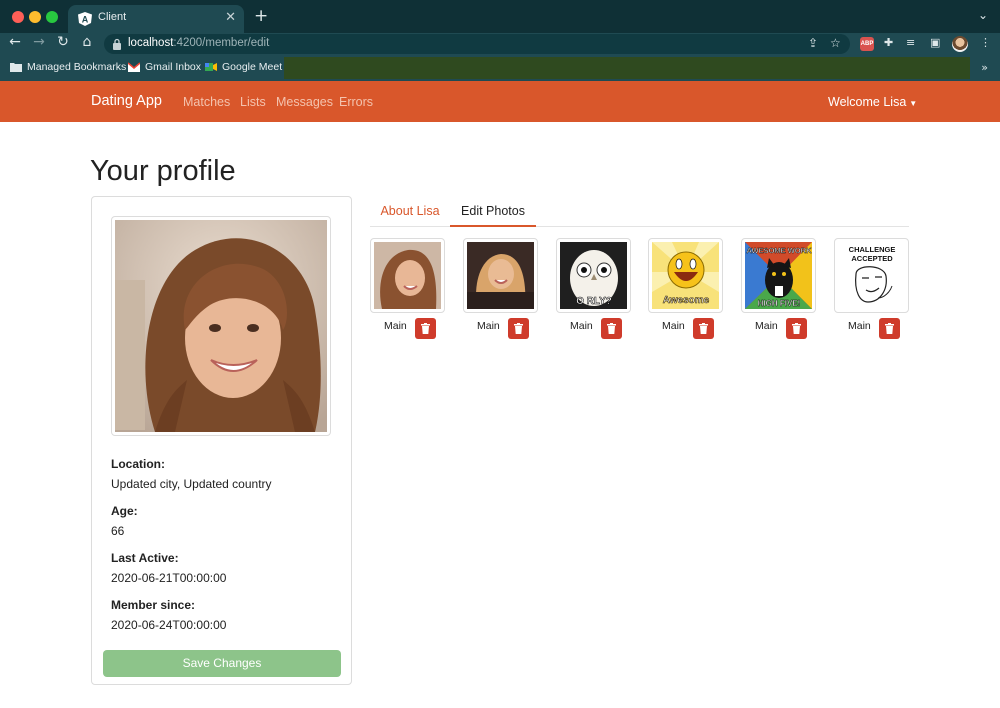  What do you see at coordinates (935, 42) in the screenshot?
I see `side-panel-icon: ▣` at bounding box center [935, 42].